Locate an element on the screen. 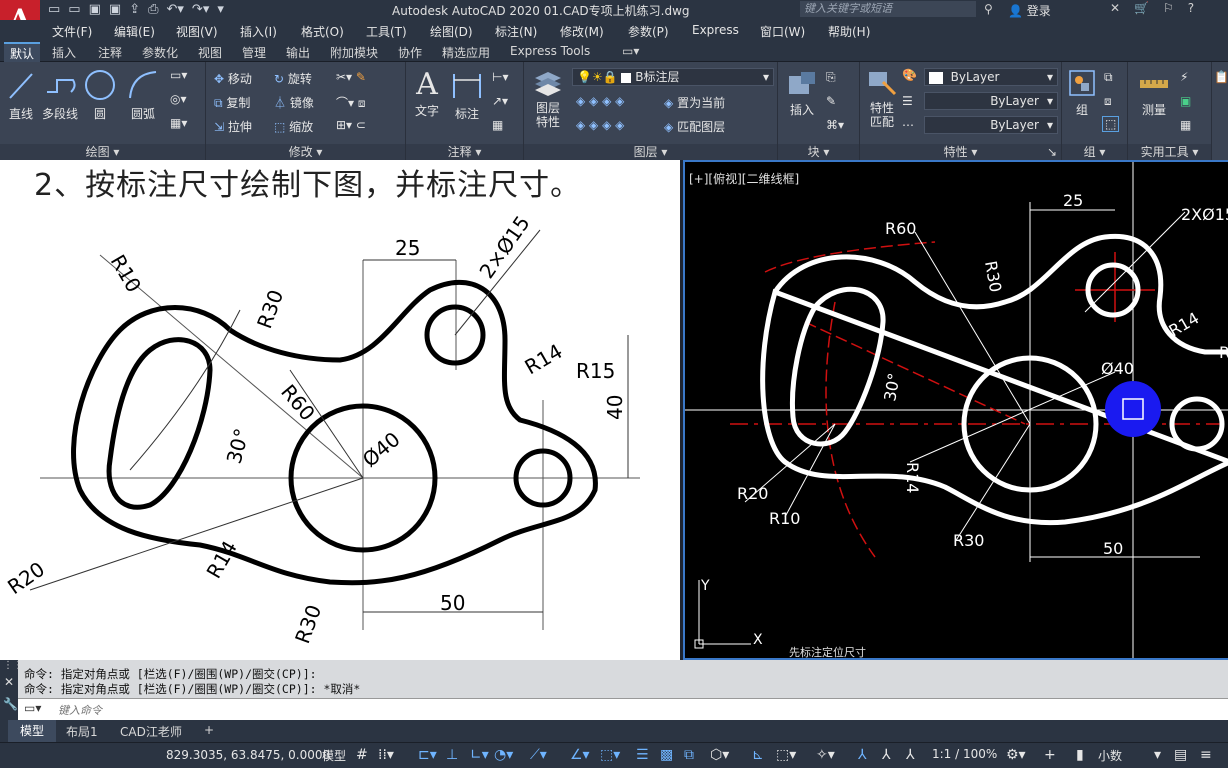 The image size is (1228, 768). units-value: 小数 is located at coordinates (1110, 755).